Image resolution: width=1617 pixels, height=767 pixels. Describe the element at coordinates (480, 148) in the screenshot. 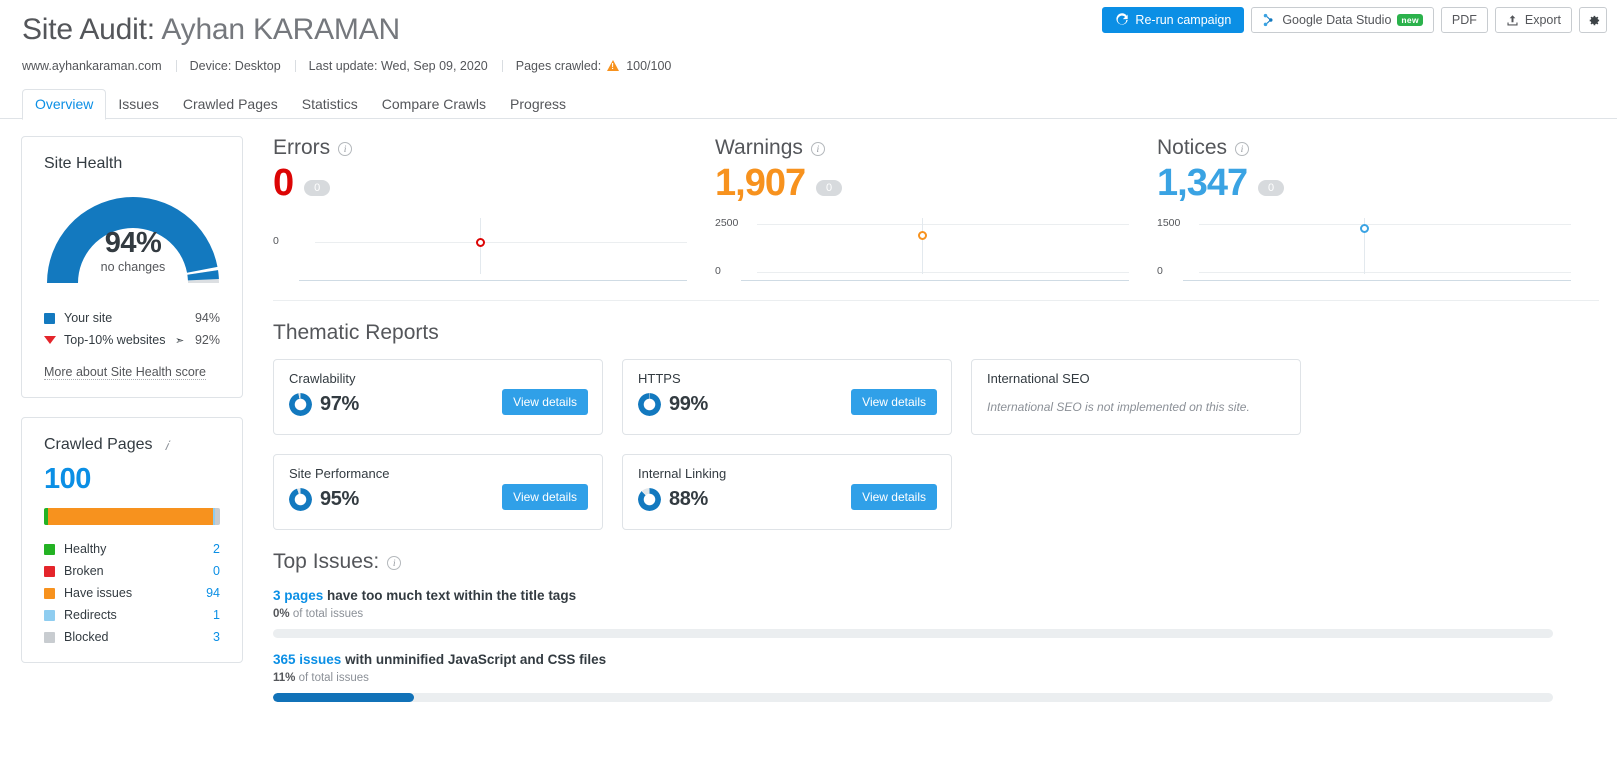

I see `metric-header: Errors i` at that location.